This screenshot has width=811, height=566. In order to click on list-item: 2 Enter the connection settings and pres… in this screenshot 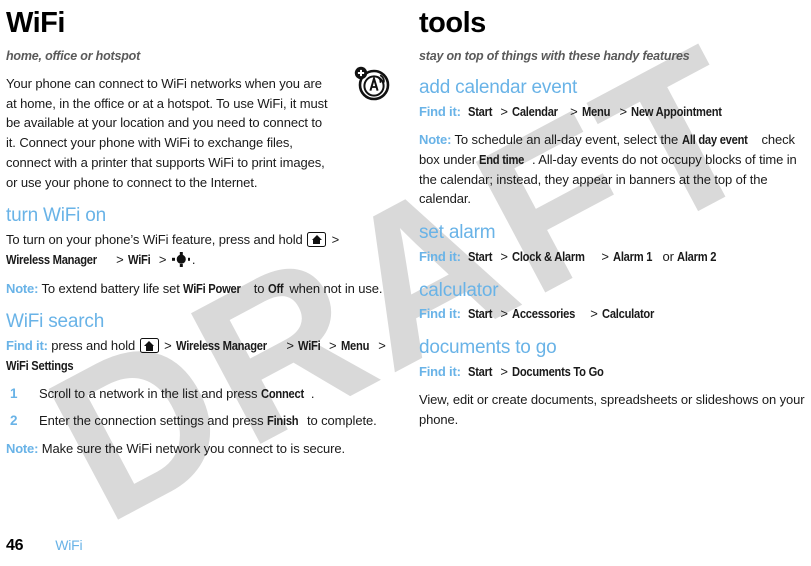, I will do `click(197, 421)`.